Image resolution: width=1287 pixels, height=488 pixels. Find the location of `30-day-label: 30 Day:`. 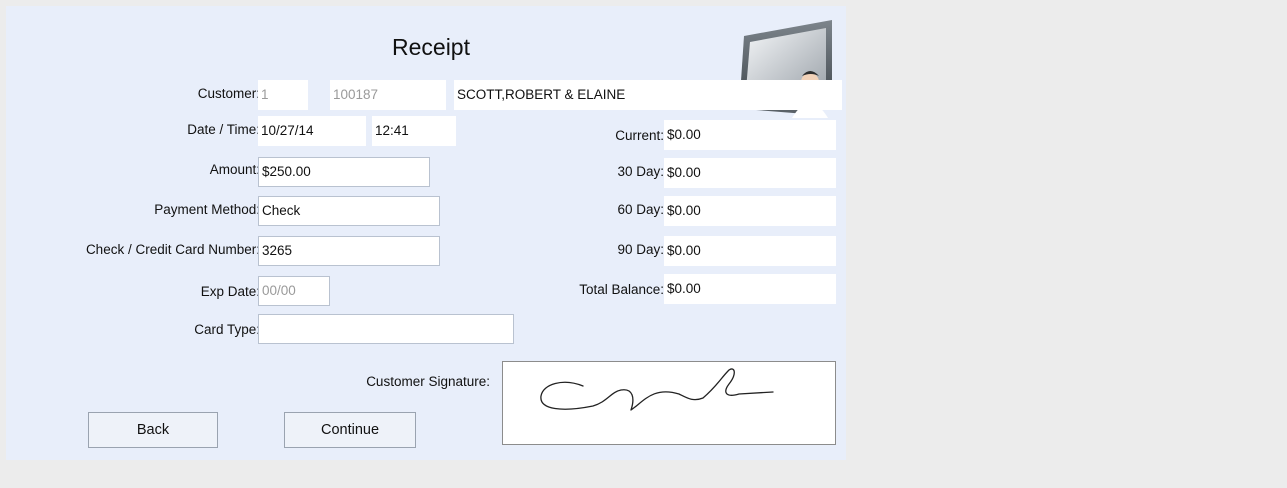

30-day-label: 30 Day: is located at coordinates (640, 171).